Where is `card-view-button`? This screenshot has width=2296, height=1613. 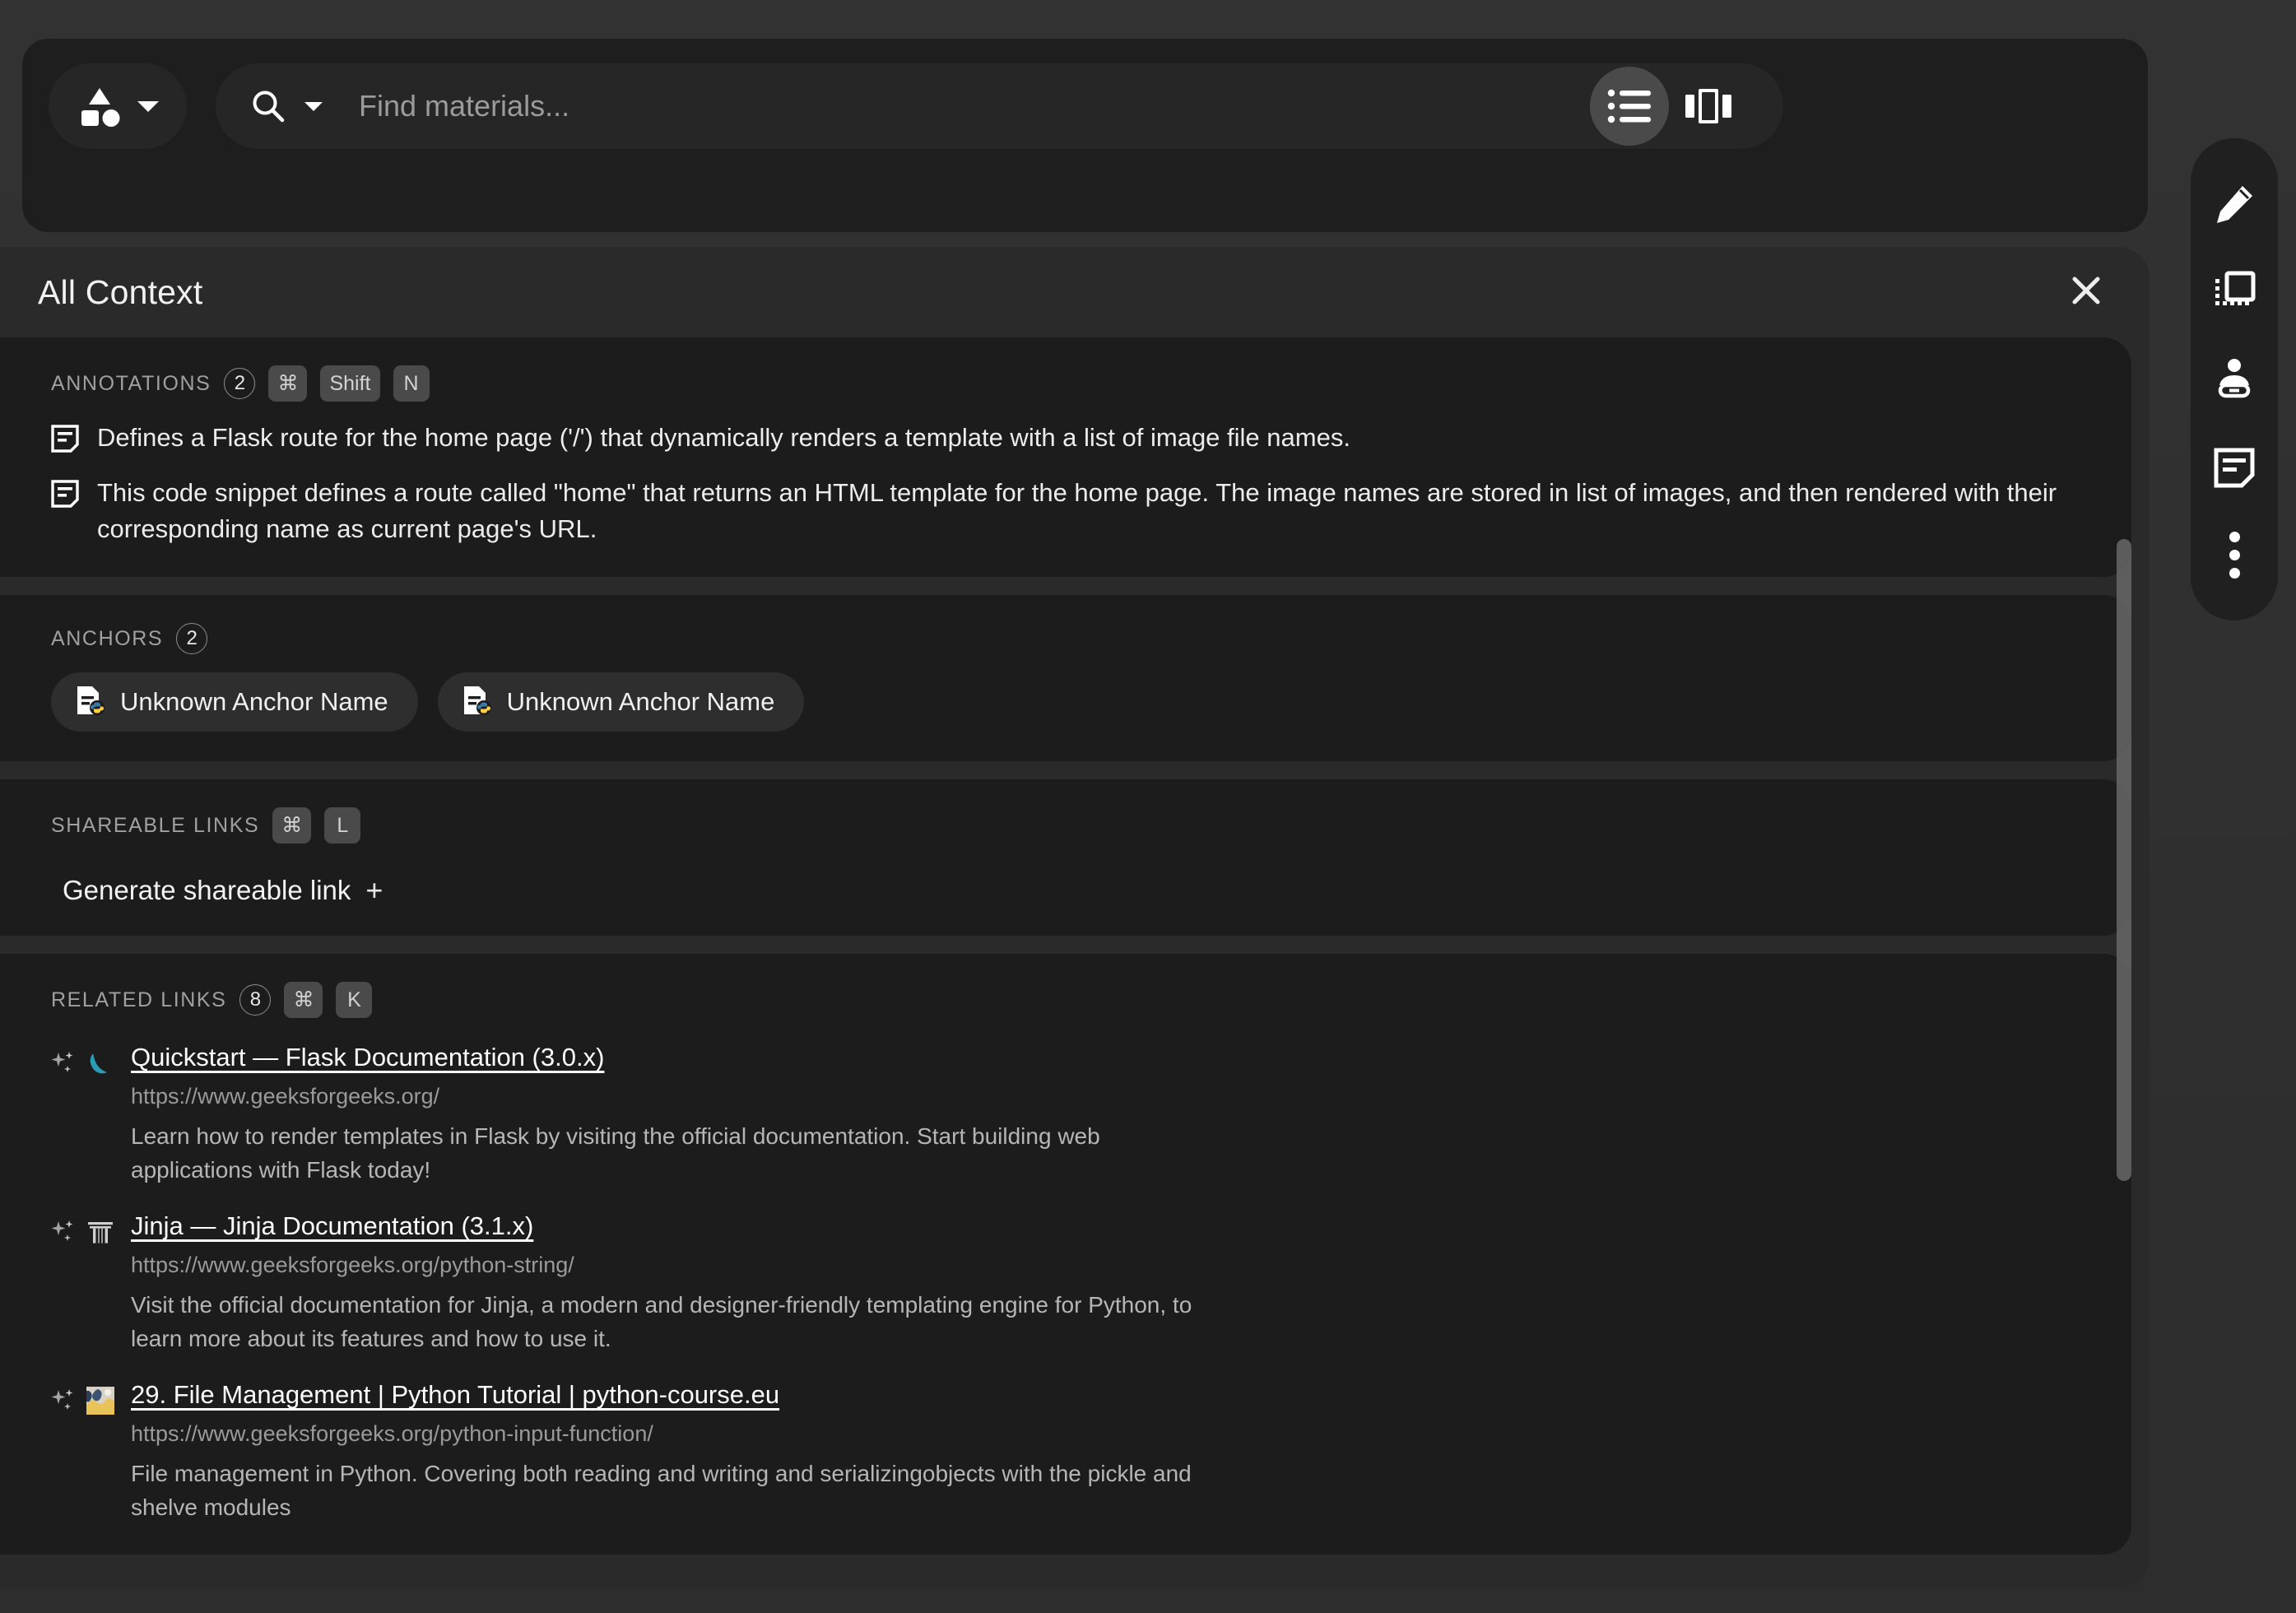 card-view-button is located at coordinates (1709, 106).